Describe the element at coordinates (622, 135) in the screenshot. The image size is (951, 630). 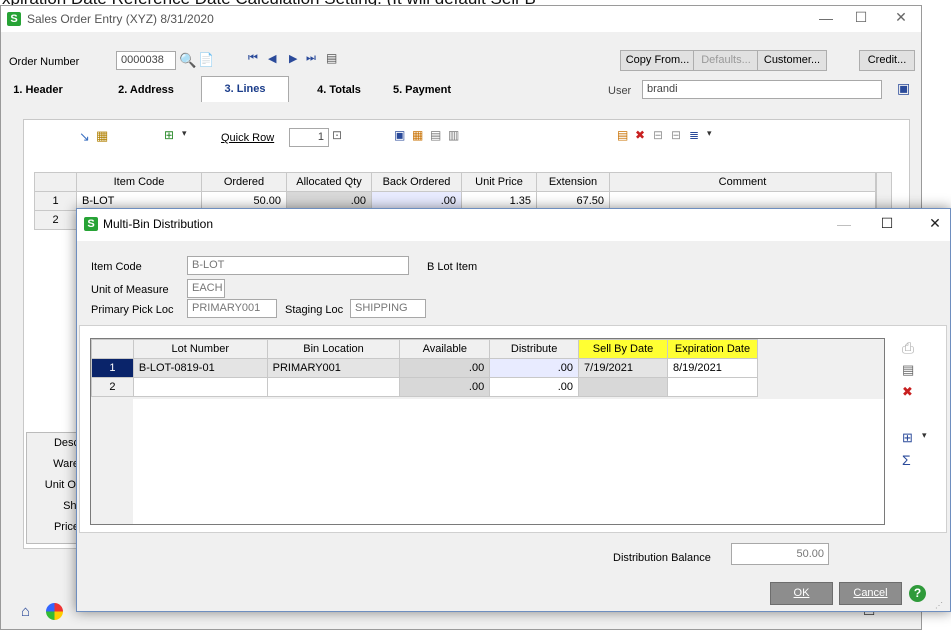
I see `insert-row-icon: ▤` at that location.